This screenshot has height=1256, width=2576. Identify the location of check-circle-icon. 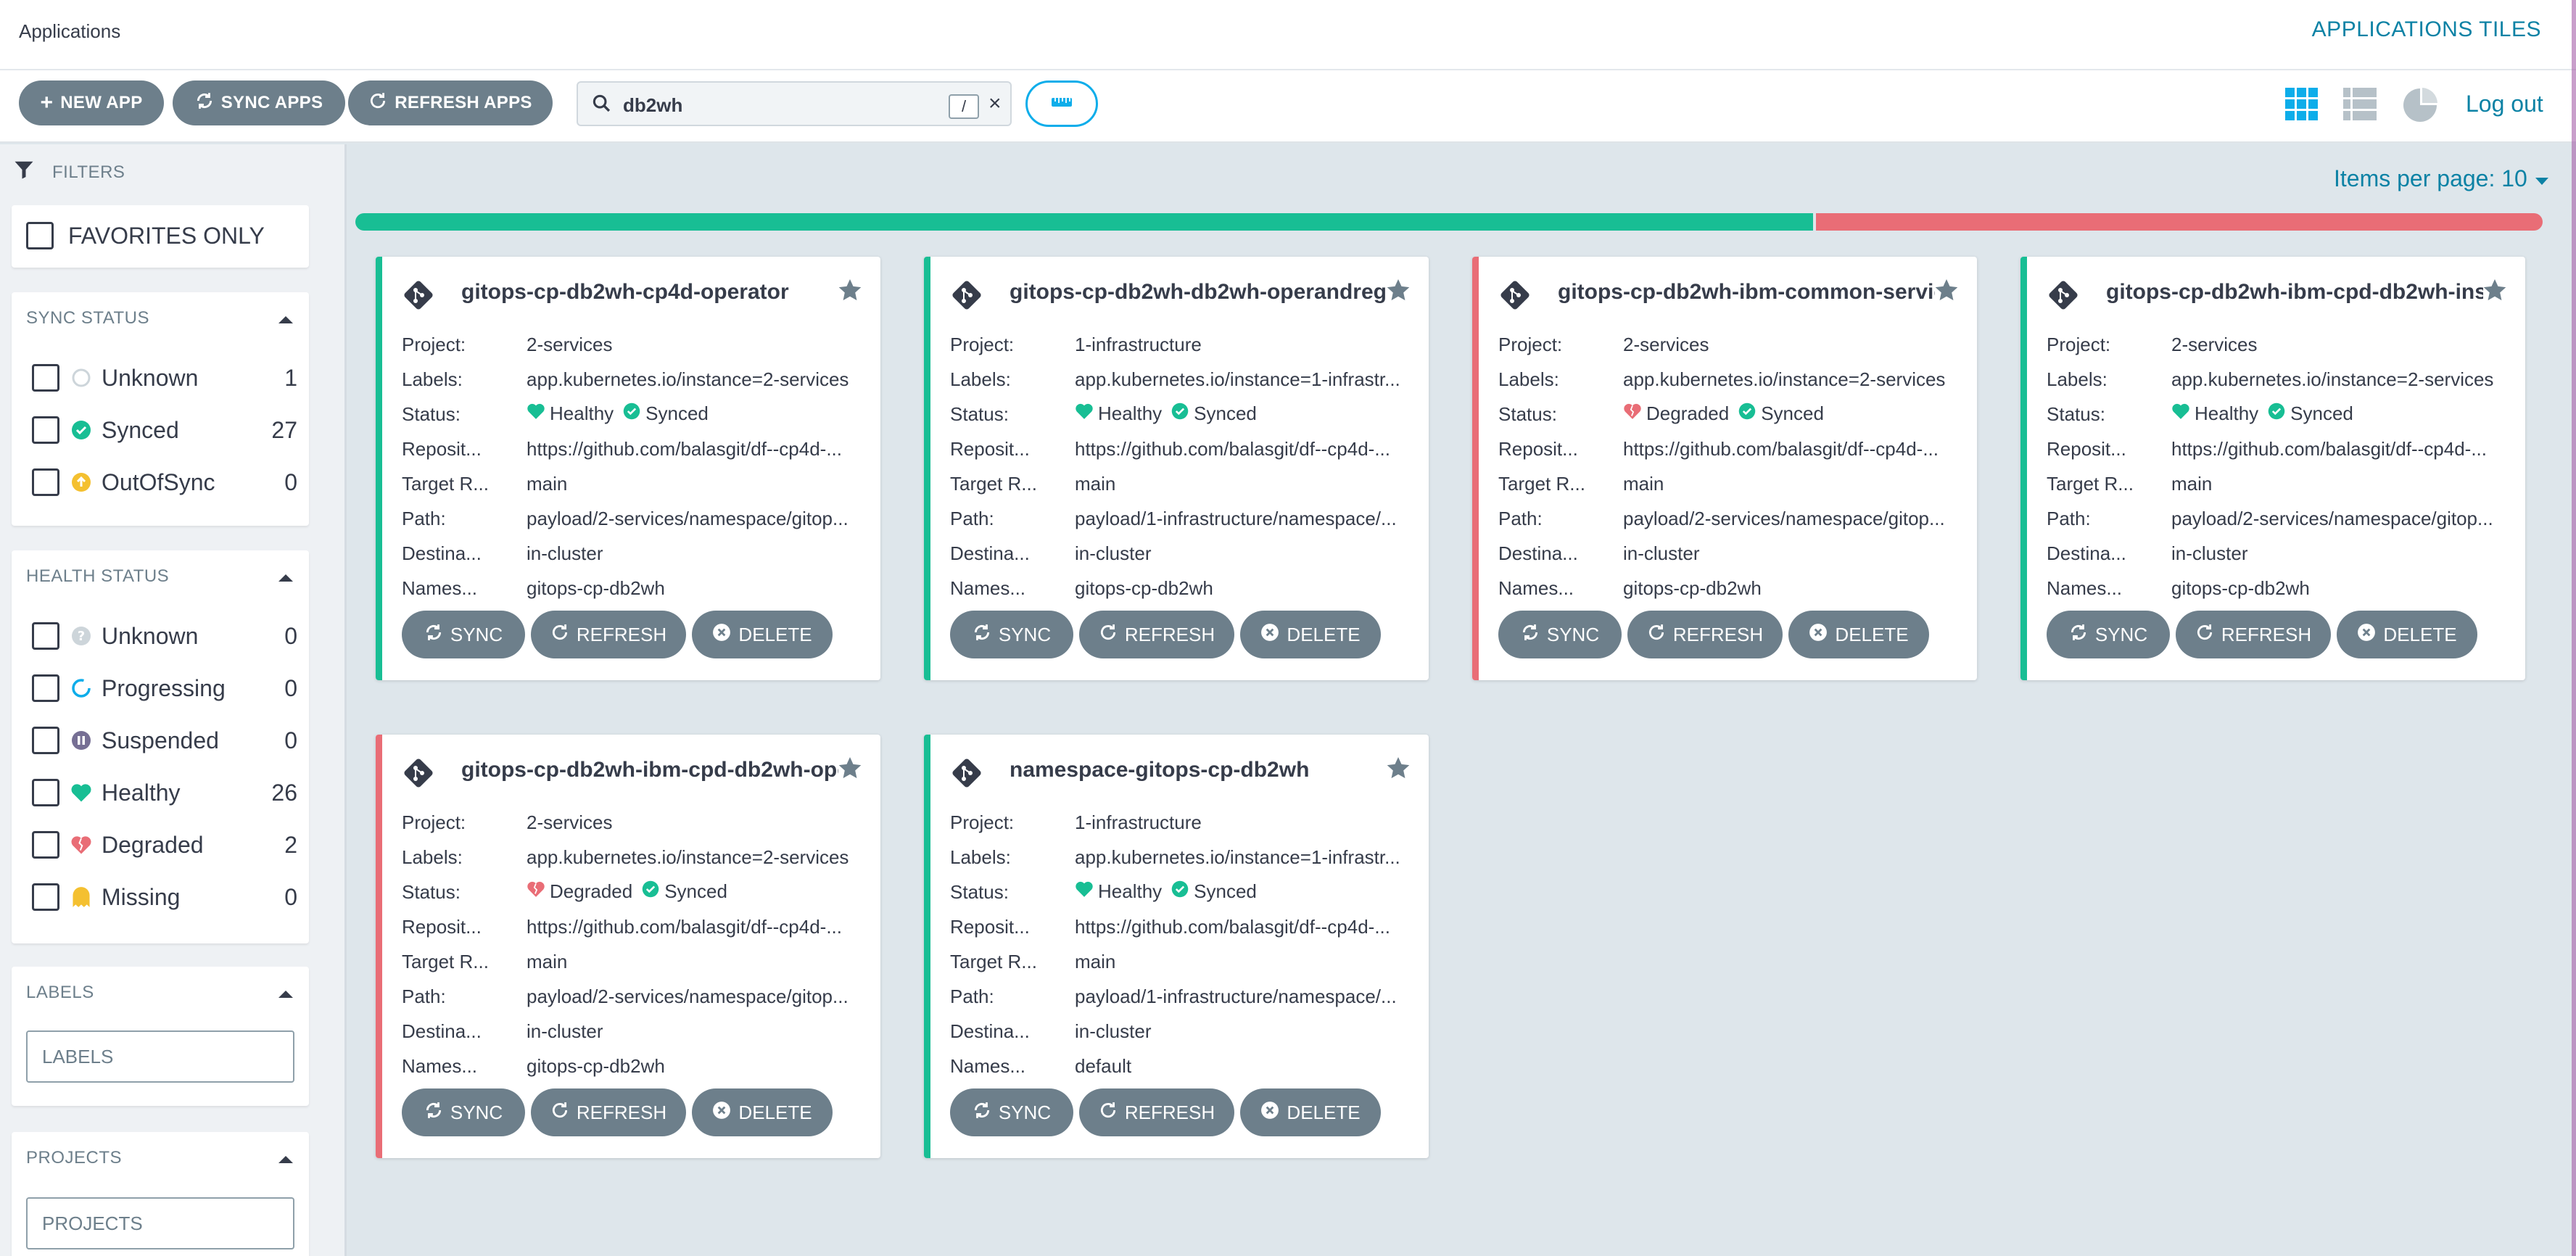
(1180, 414).